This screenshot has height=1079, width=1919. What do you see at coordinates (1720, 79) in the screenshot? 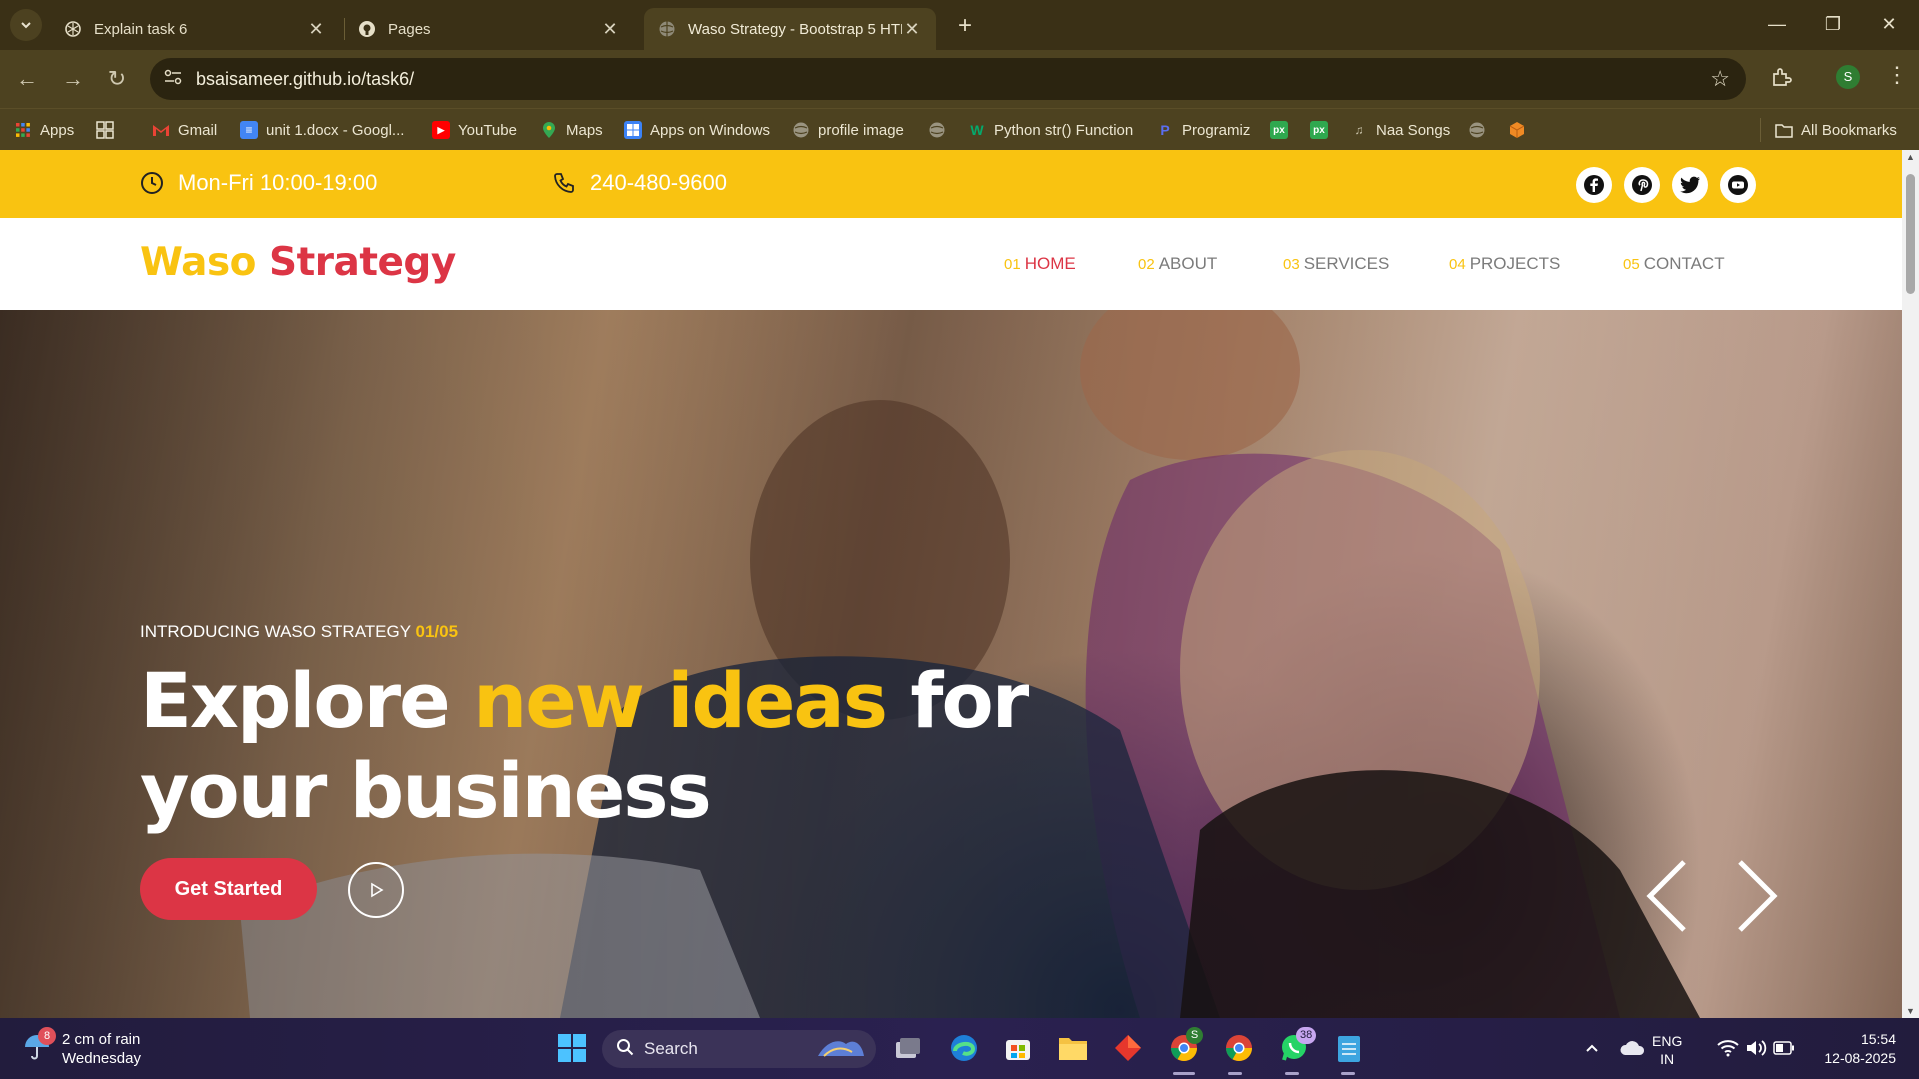
I see `bookmark-star-icon: ☆` at bounding box center [1720, 79].